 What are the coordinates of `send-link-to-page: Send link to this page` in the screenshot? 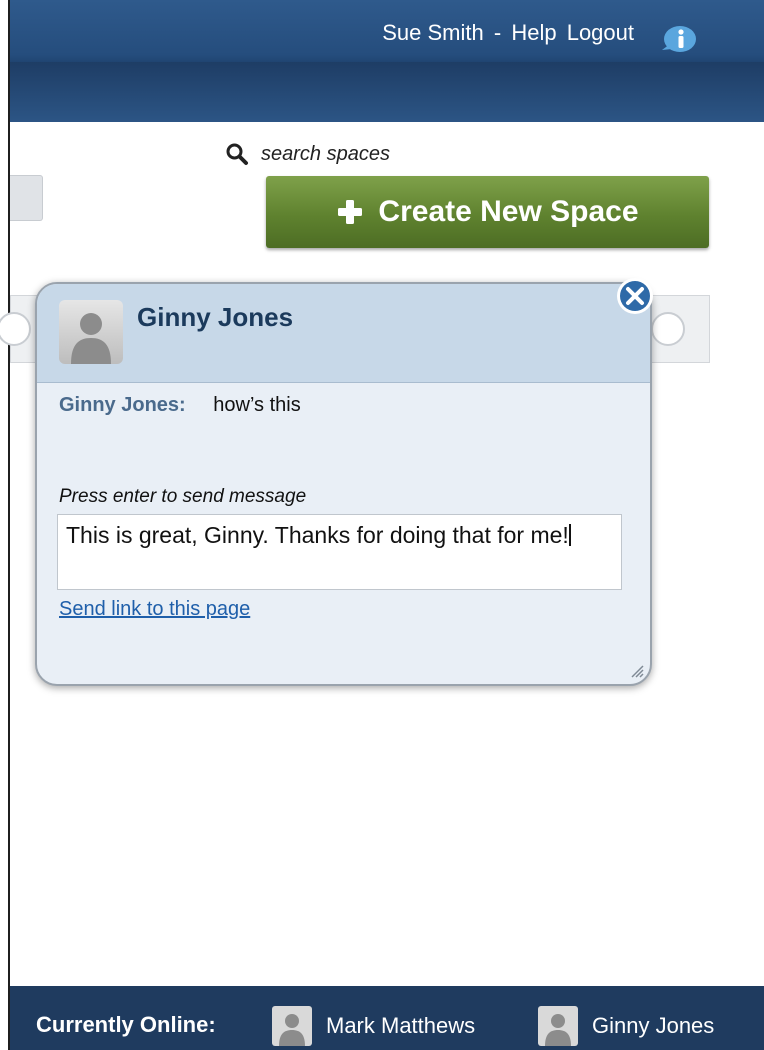 It's located at (154, 609).